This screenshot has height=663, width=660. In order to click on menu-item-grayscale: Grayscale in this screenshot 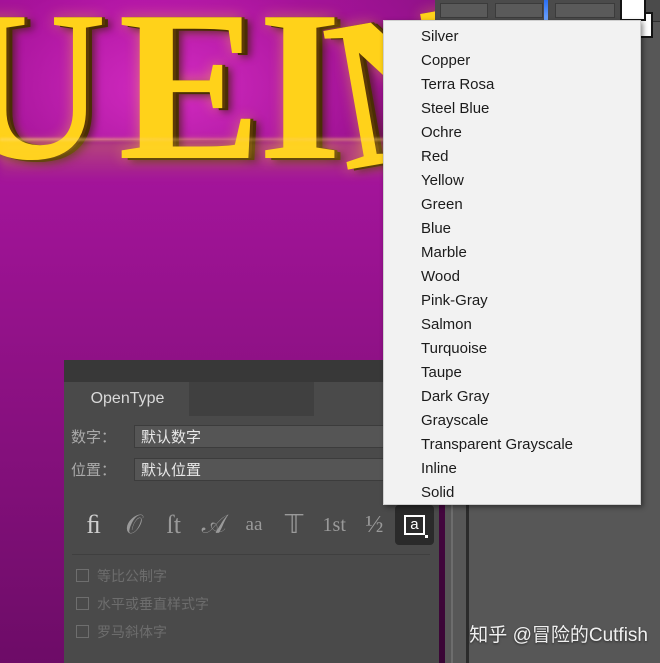, I will do `click(512, 421)`.